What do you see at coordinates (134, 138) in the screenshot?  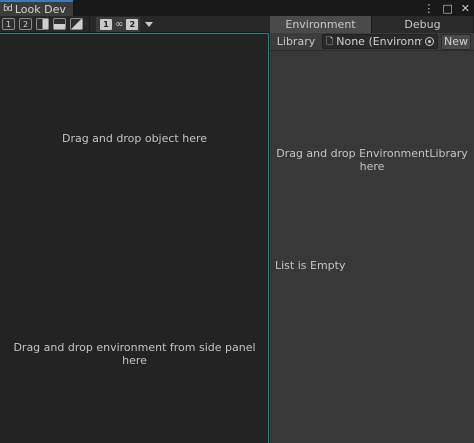 I see `drop-object-hint: Drag and drop object here` at bounding box center [134, 138].